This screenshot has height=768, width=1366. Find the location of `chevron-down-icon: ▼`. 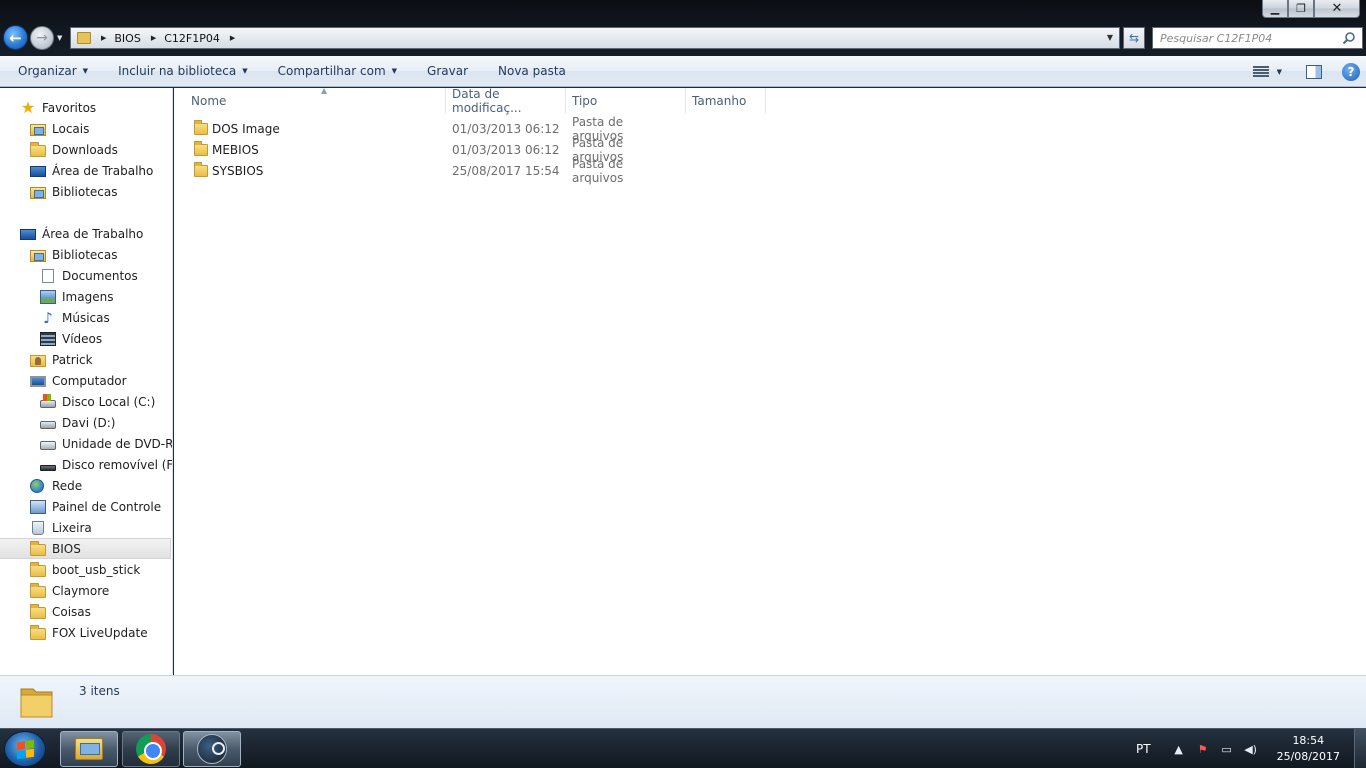

chevron-down-icon: ▼ is located at coordinates (85, 71).